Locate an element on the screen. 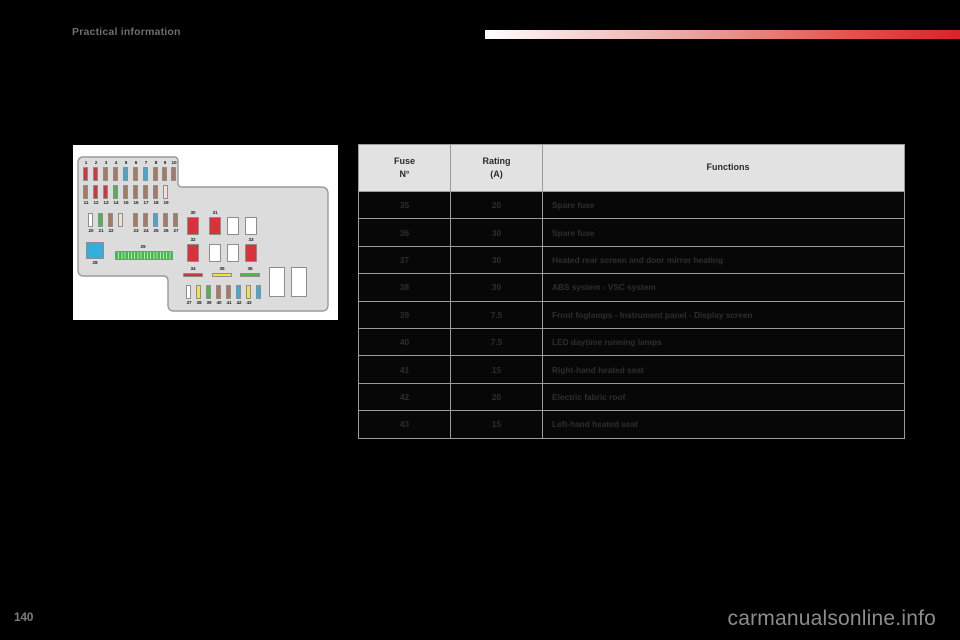 The width and height of the screenshot is (960, 640). fuse-label-20: 20 is located at coordinates (91, 230).